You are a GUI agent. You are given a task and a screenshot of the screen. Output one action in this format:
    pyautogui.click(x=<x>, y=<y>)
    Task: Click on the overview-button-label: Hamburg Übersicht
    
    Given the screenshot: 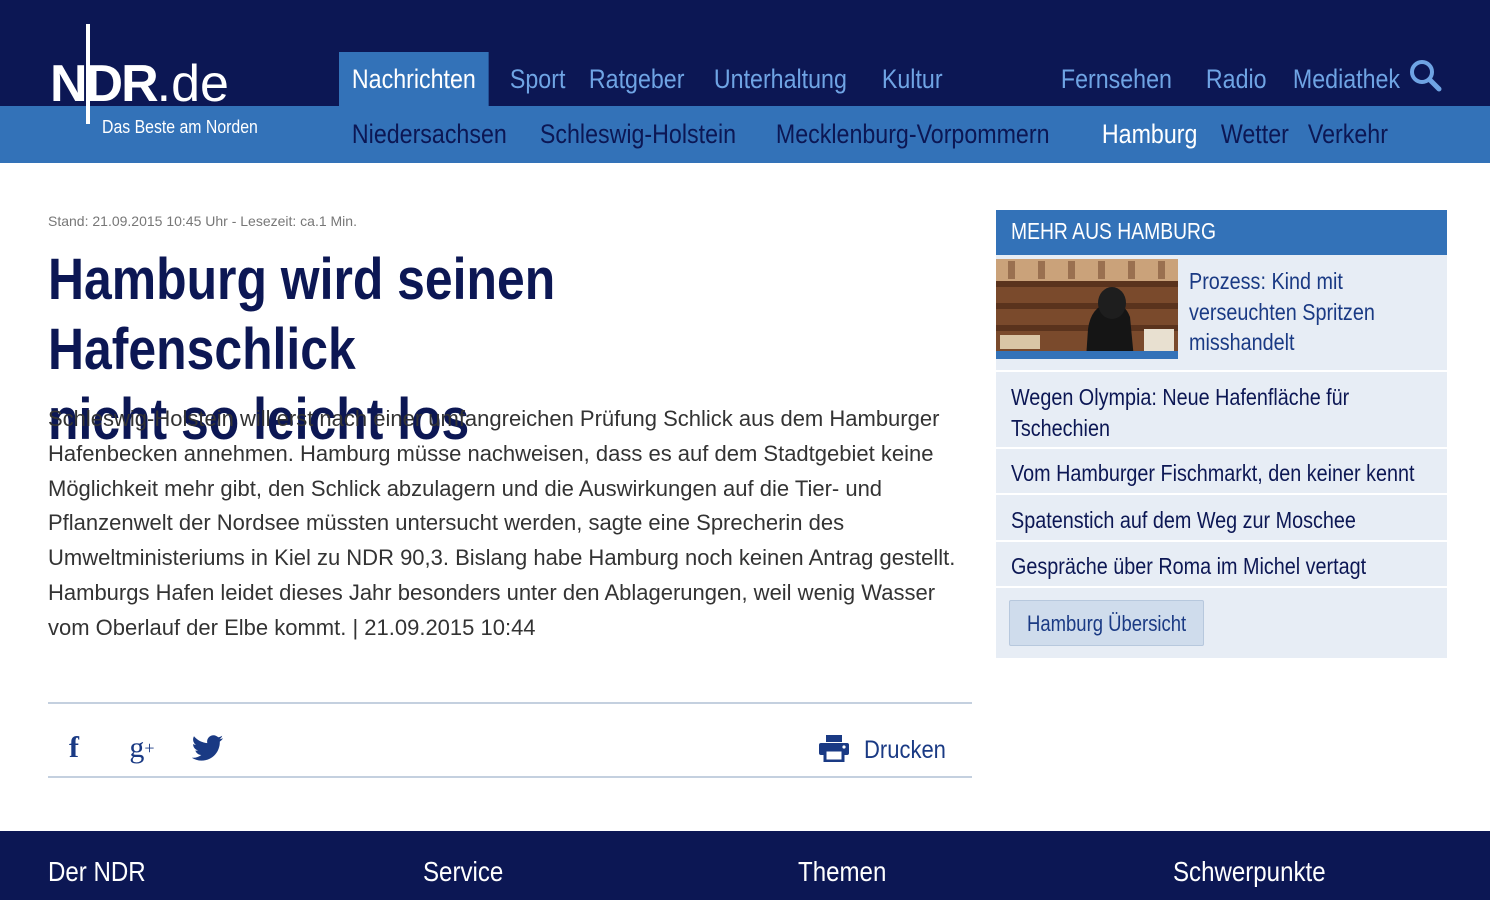 What is the action you would take?
    pyautogui.click(x=1107, y=623)
    